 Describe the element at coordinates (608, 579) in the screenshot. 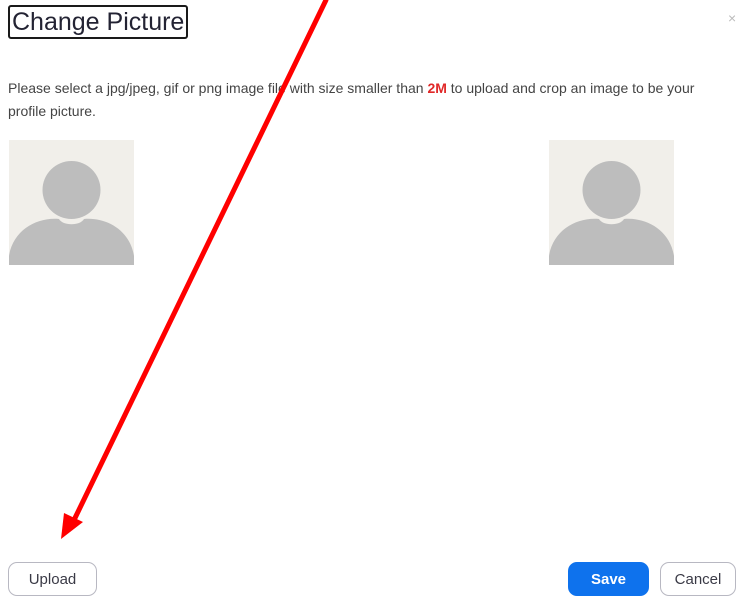

I see `save-button: Save` at that location.